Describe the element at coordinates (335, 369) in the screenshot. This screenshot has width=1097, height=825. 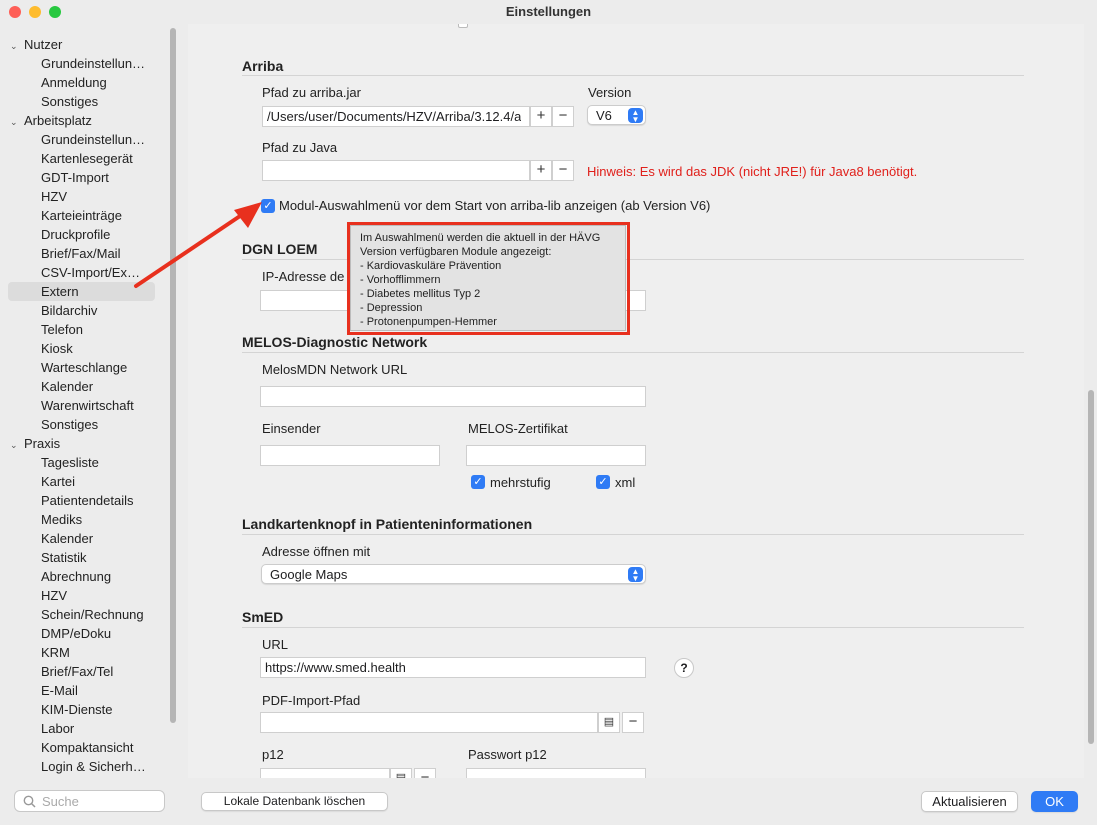
I see `melos-url-label: MelosMDN Network URL` at that location.